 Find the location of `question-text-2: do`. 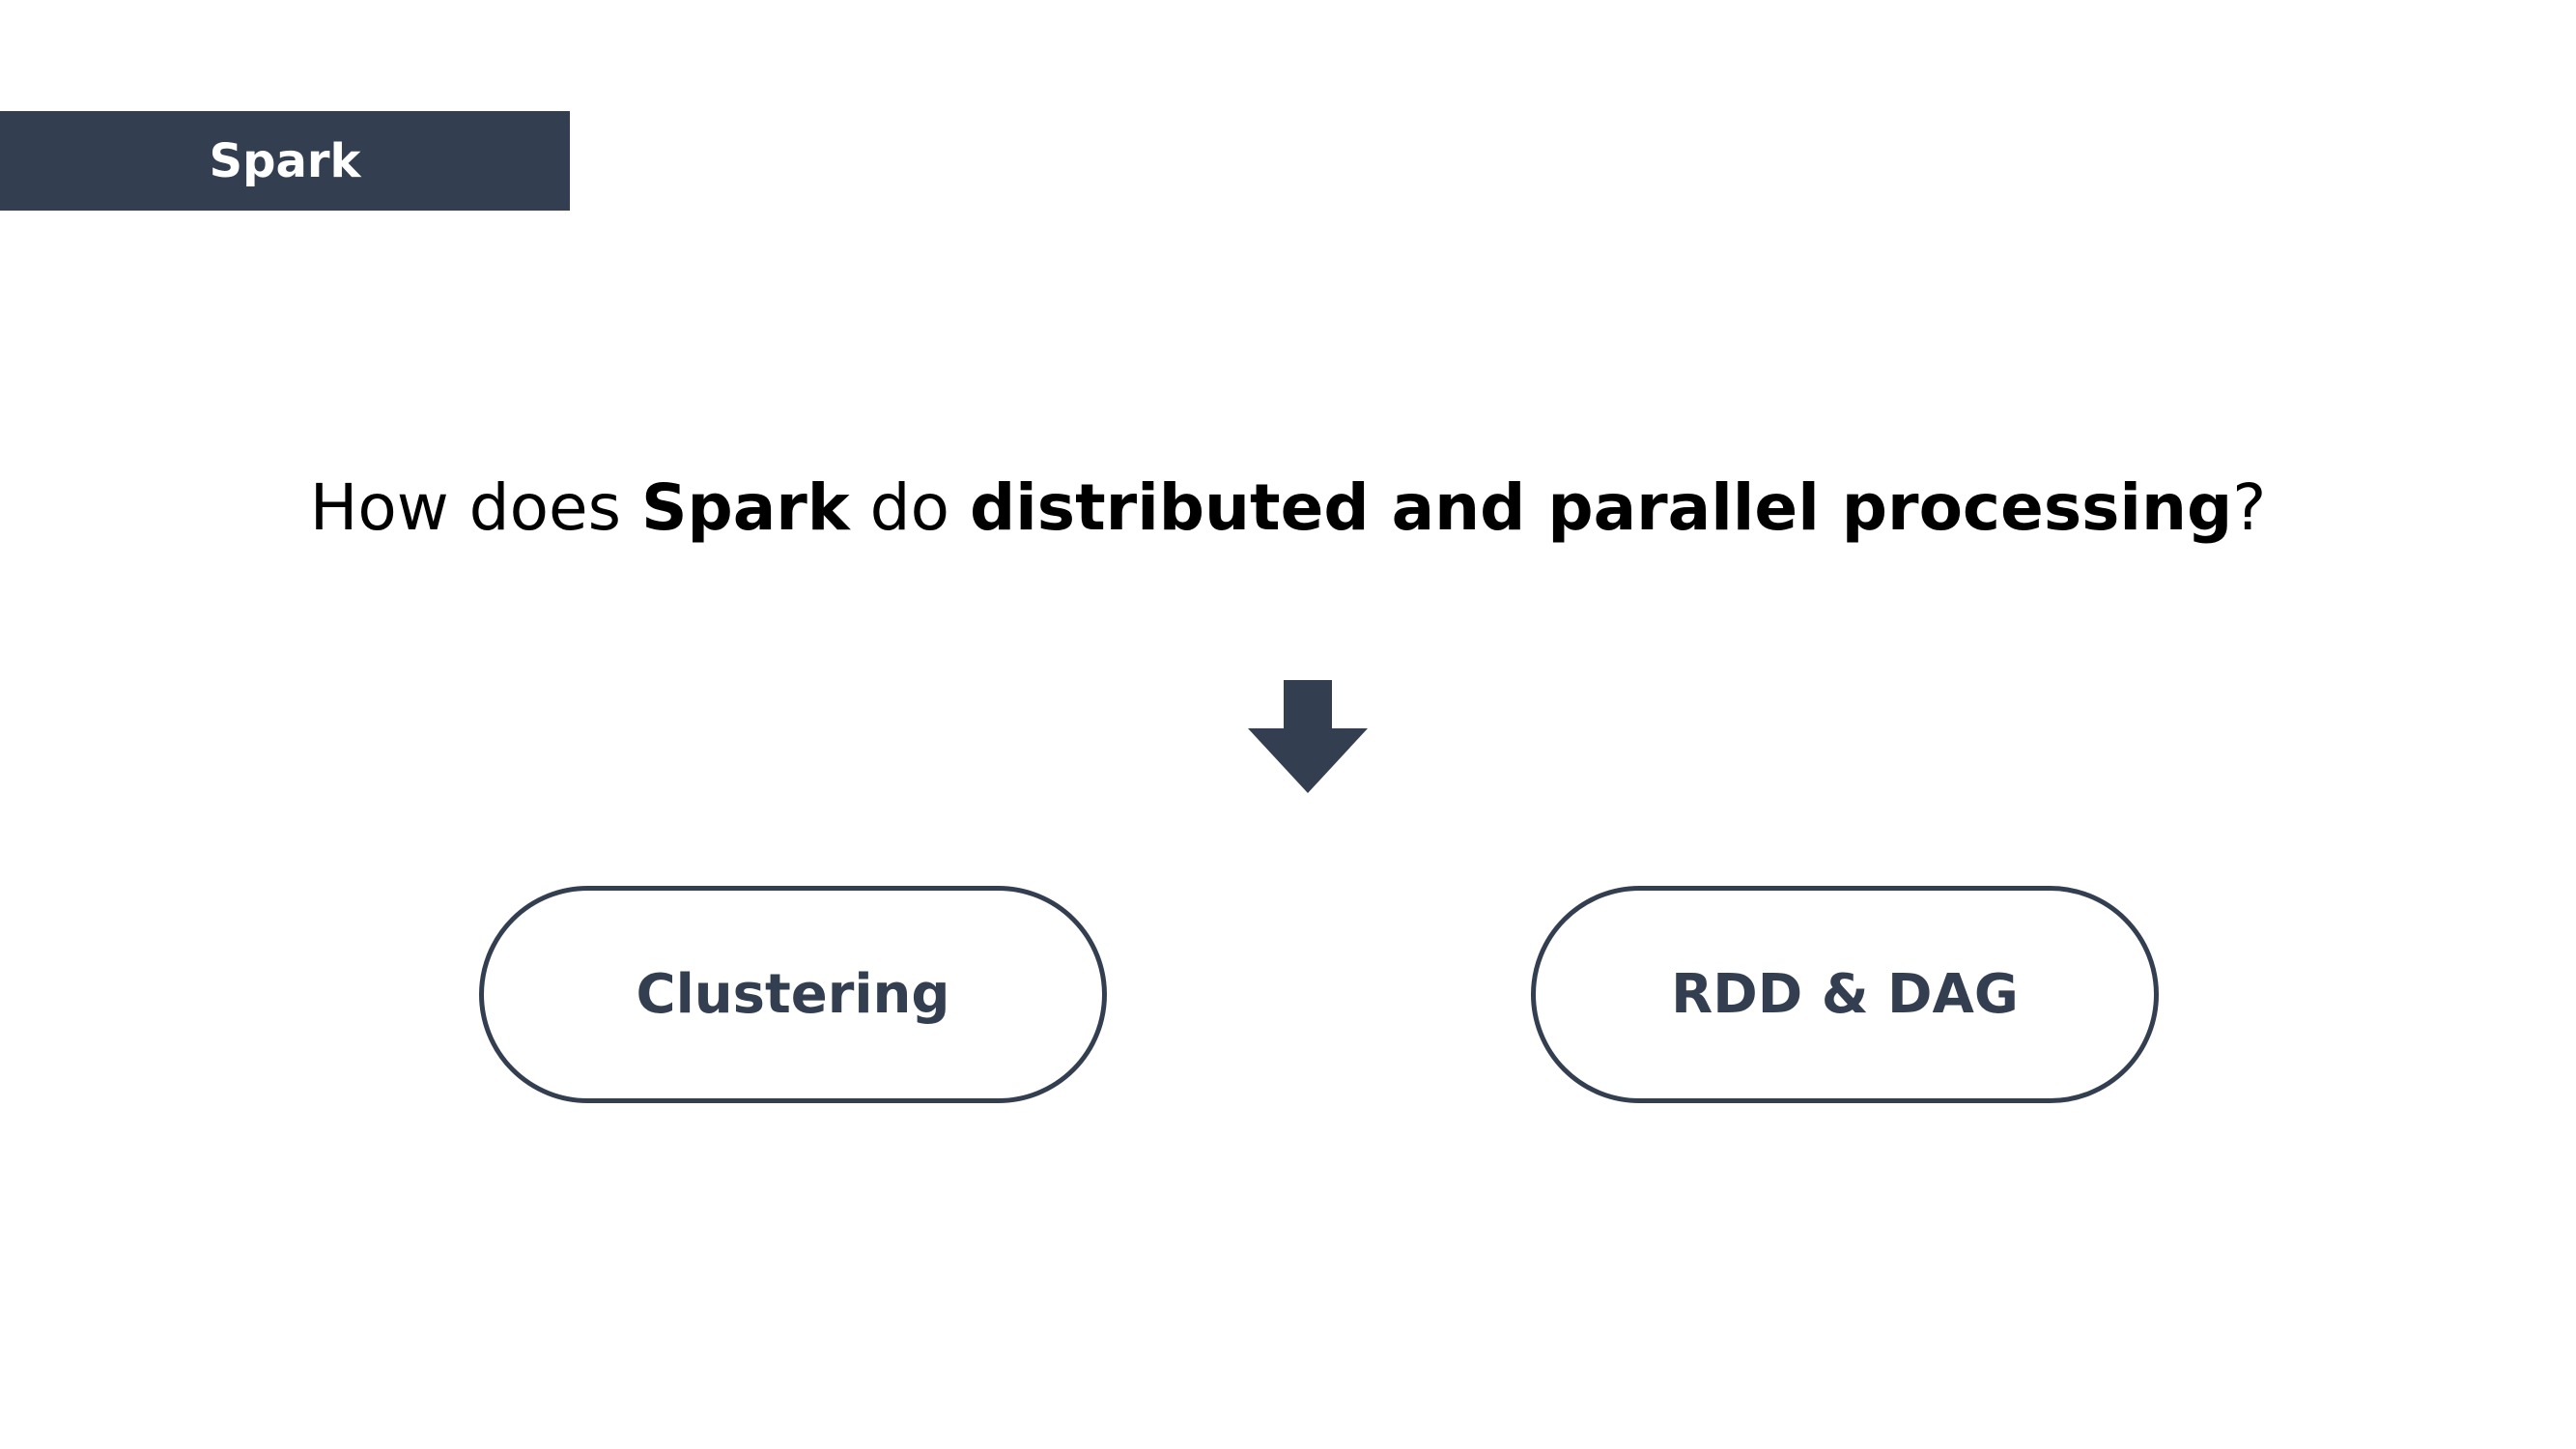

question-text-2: do is located at coordinates (909, 507).